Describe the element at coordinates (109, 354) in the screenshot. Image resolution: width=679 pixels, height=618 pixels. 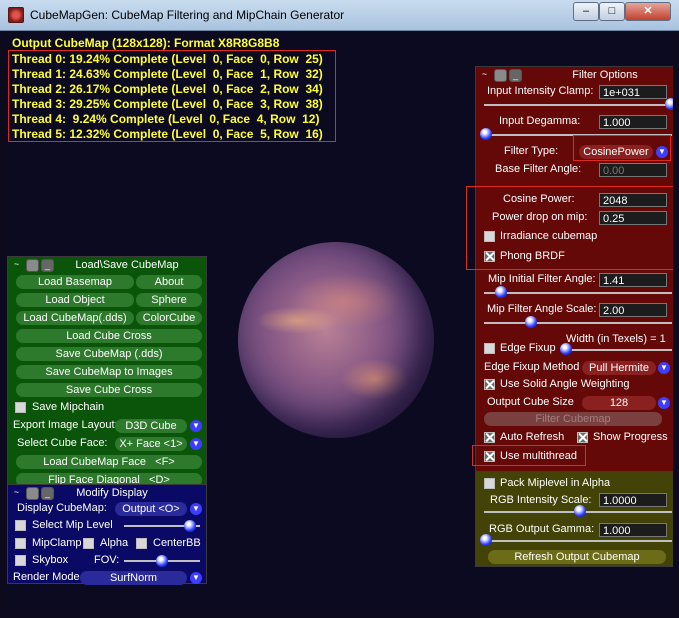
I see `save-cubemap-button: Save CubeMap (.dds)` at that location.